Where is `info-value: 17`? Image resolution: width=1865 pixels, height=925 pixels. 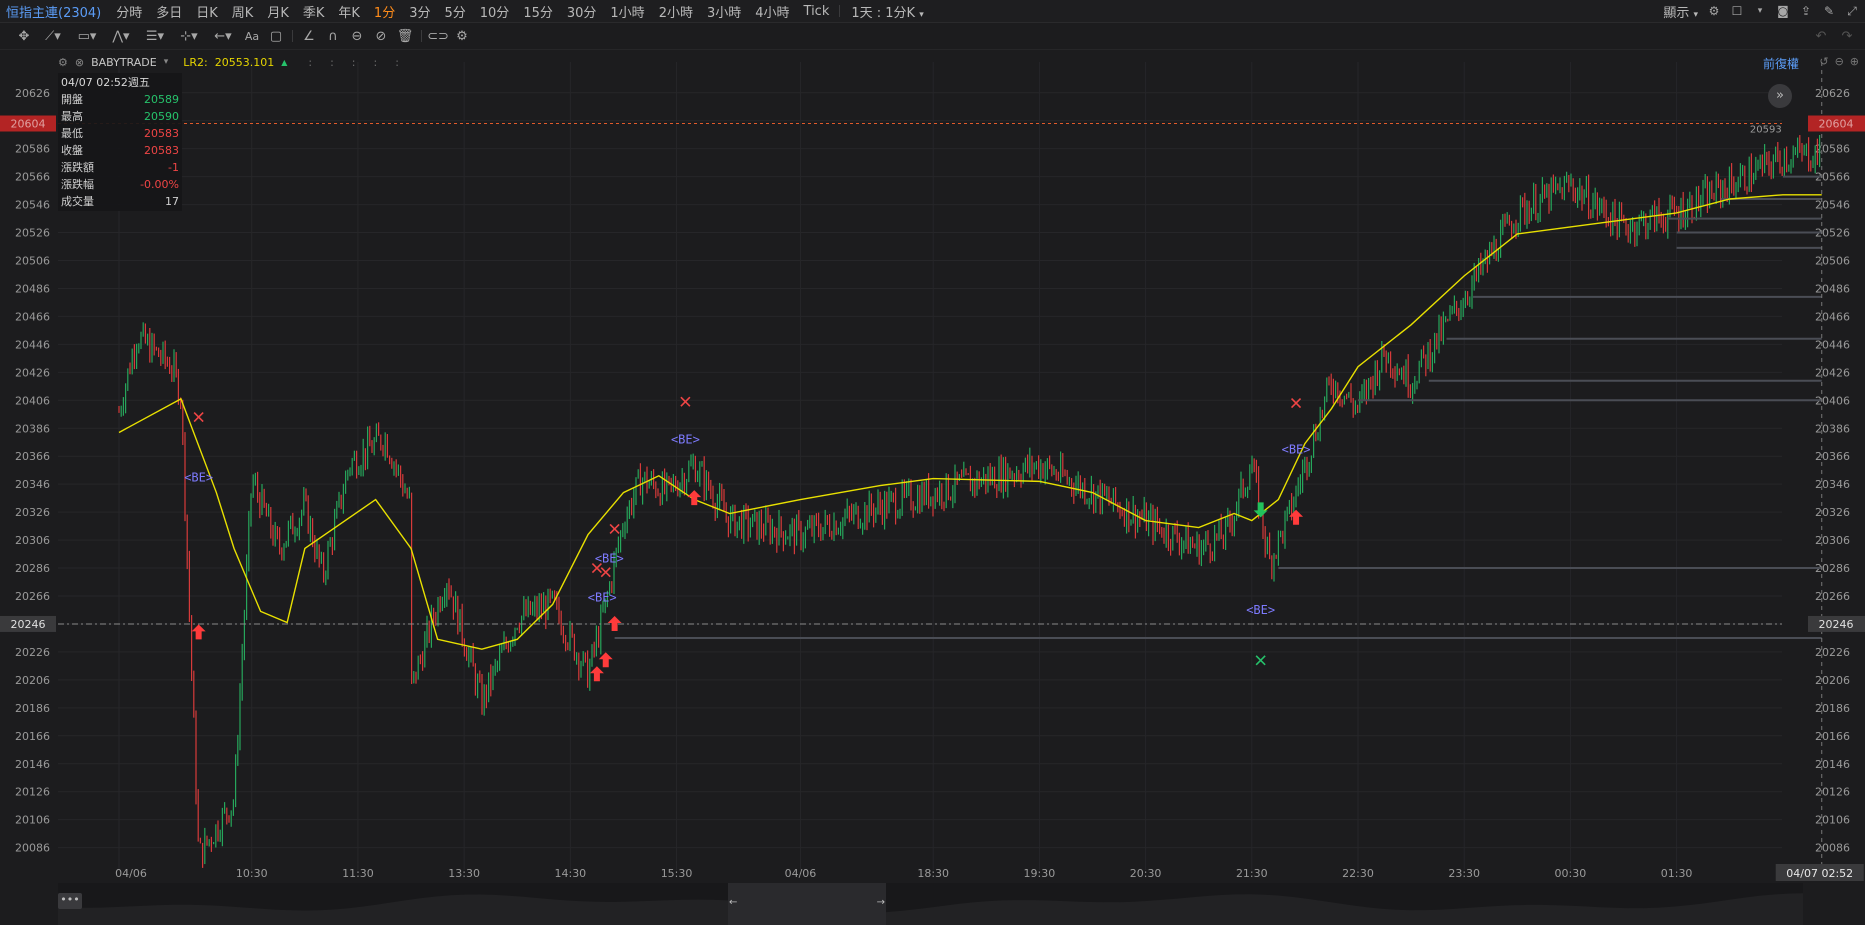 info-value: 17 is located at coordinates (172, 201).